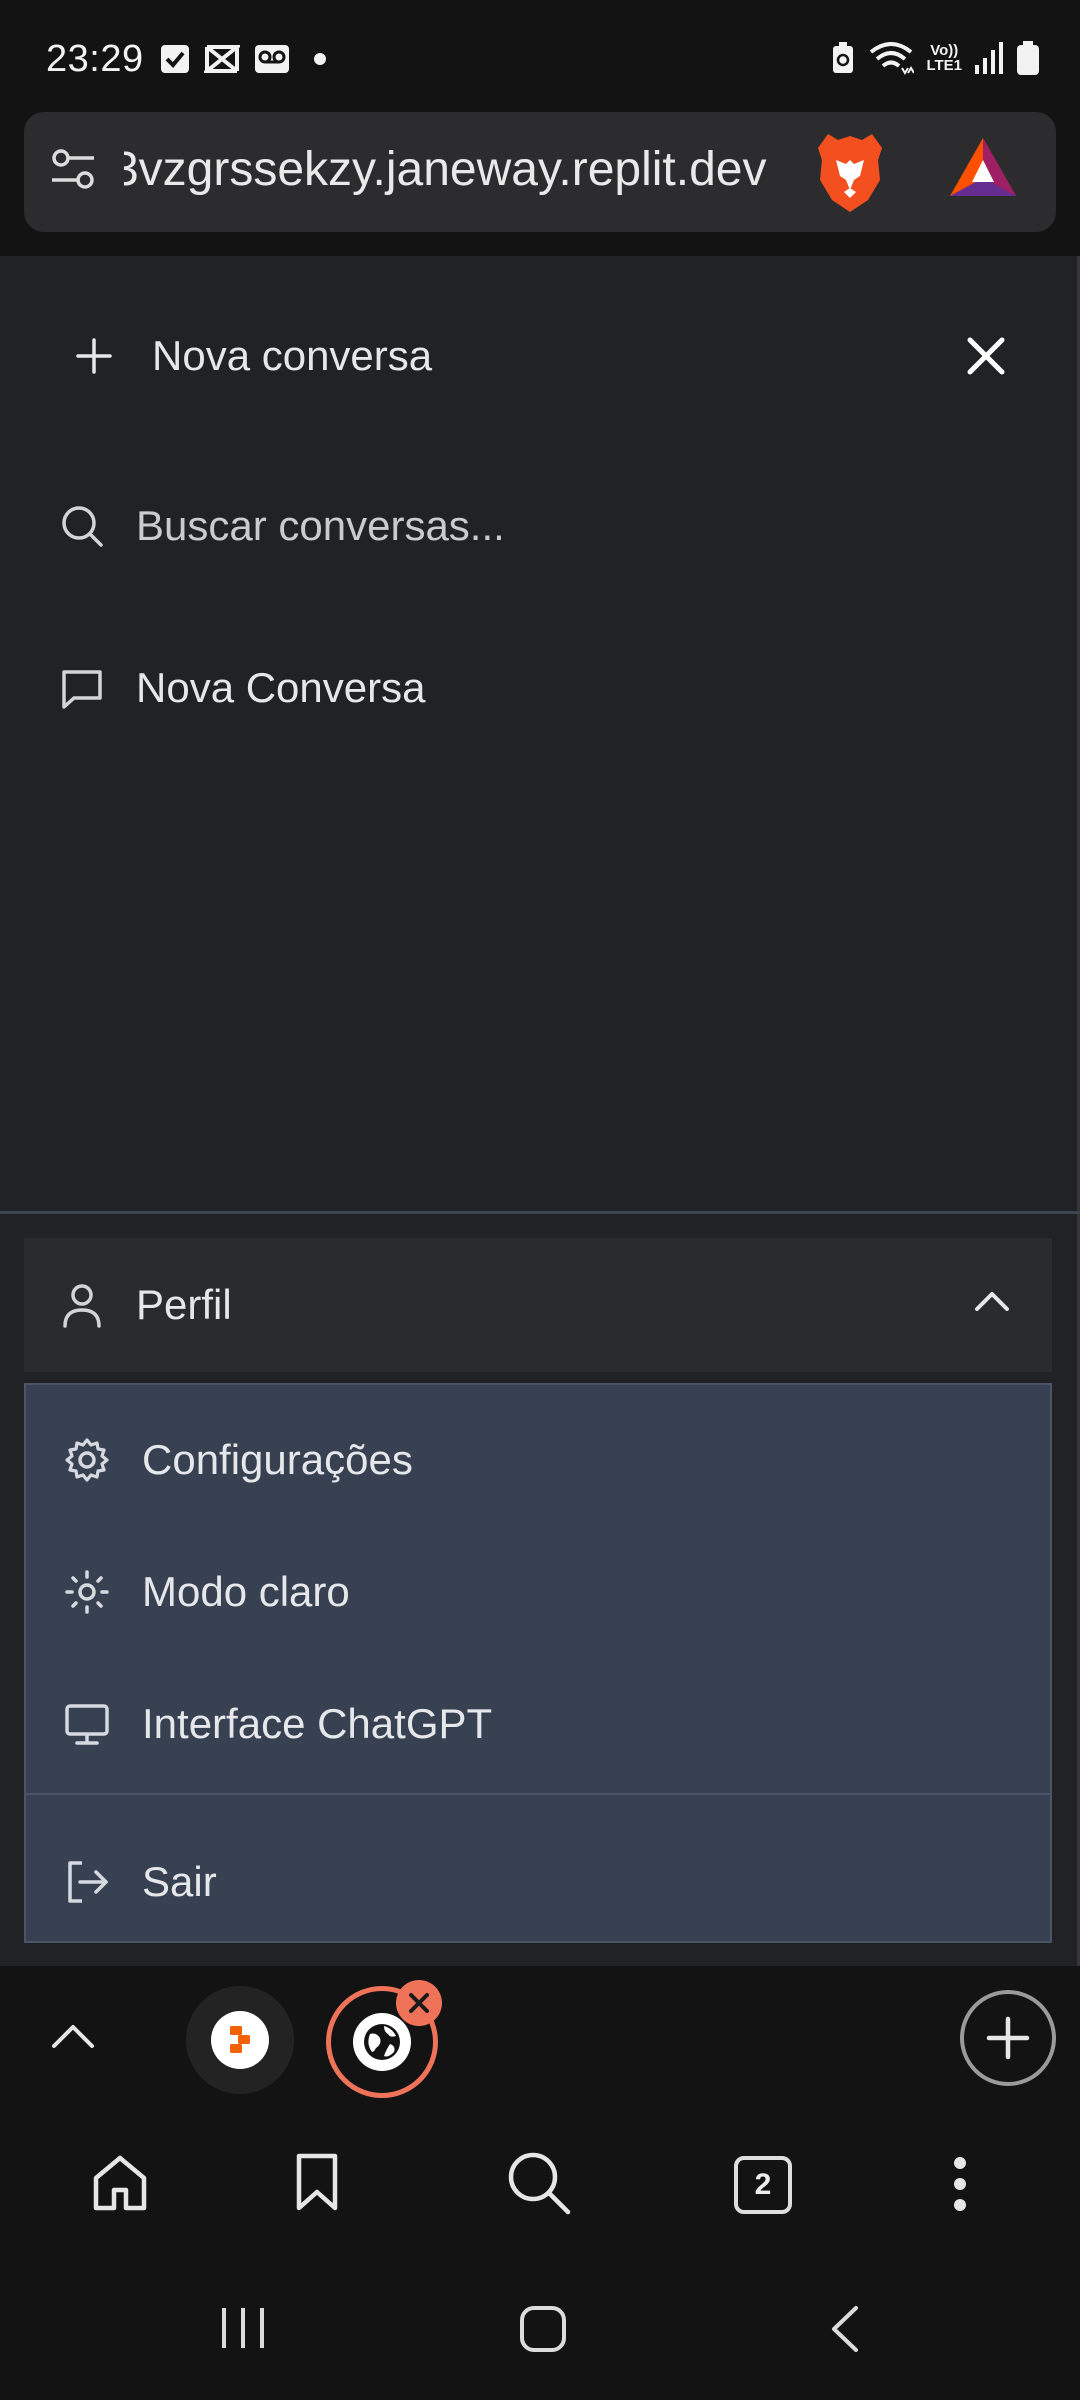 The height and width of the screenshot is (2400, 1080). What do you see at coordinates (891, 58) in the screenshot?
I see `wifi-icon` at bounding box center [891, 58].